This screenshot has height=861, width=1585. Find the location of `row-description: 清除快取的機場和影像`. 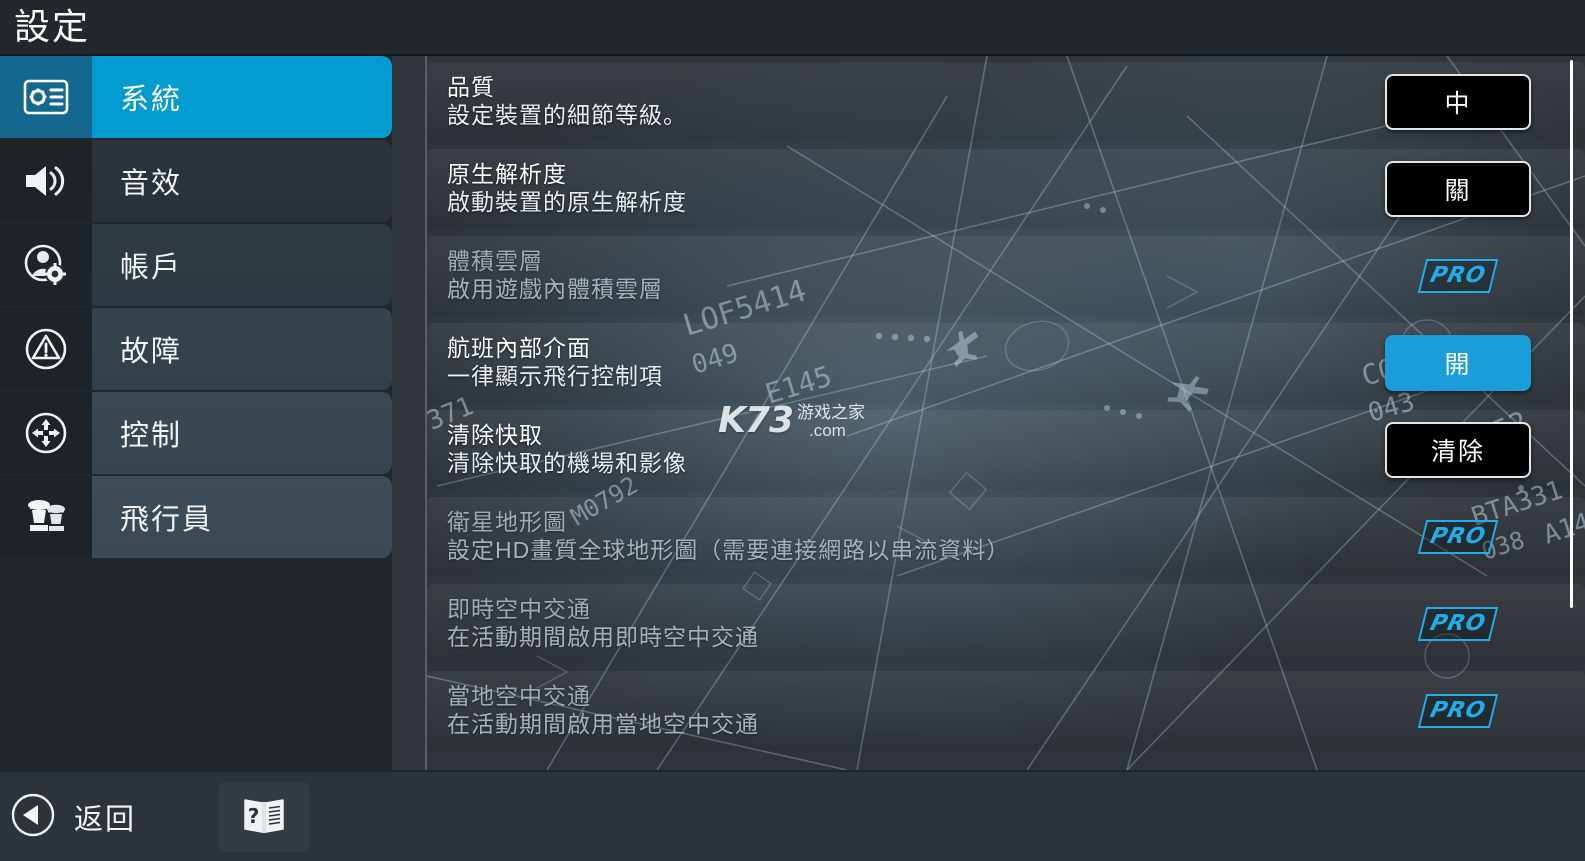

row-description: 清除快取的機場和影像 is located at coordinates (567, 463).